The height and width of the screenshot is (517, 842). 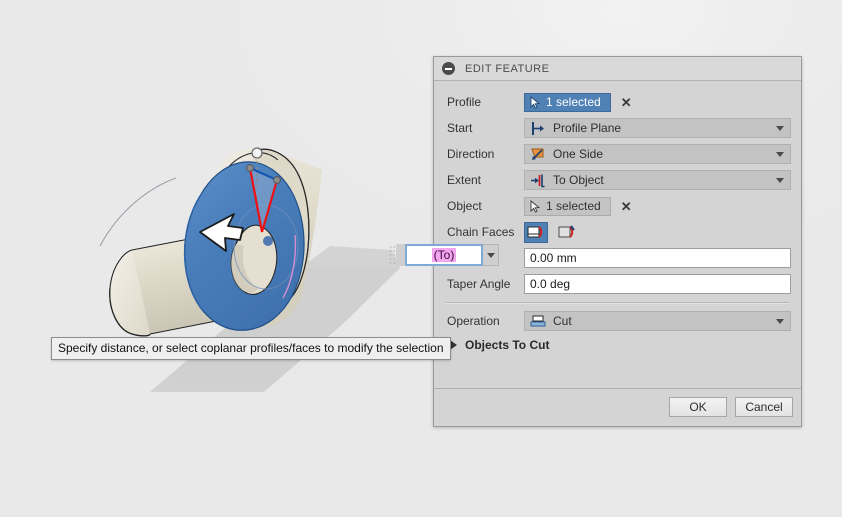 I want to click on cut-operation-icon, so click(x=538, y=320).